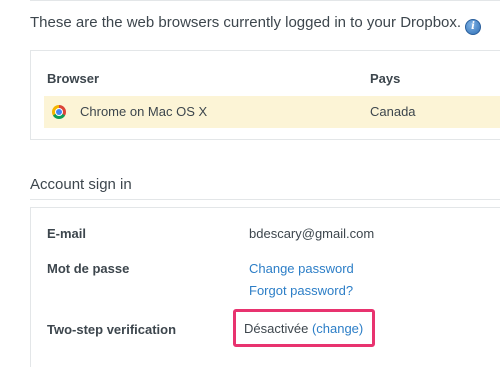 This screenshot has width=500, height=371. Describe the element at coordinates (272, 112) in the screenshot. I see `table-row: Chrome on Mac OS X Canada` at that location.